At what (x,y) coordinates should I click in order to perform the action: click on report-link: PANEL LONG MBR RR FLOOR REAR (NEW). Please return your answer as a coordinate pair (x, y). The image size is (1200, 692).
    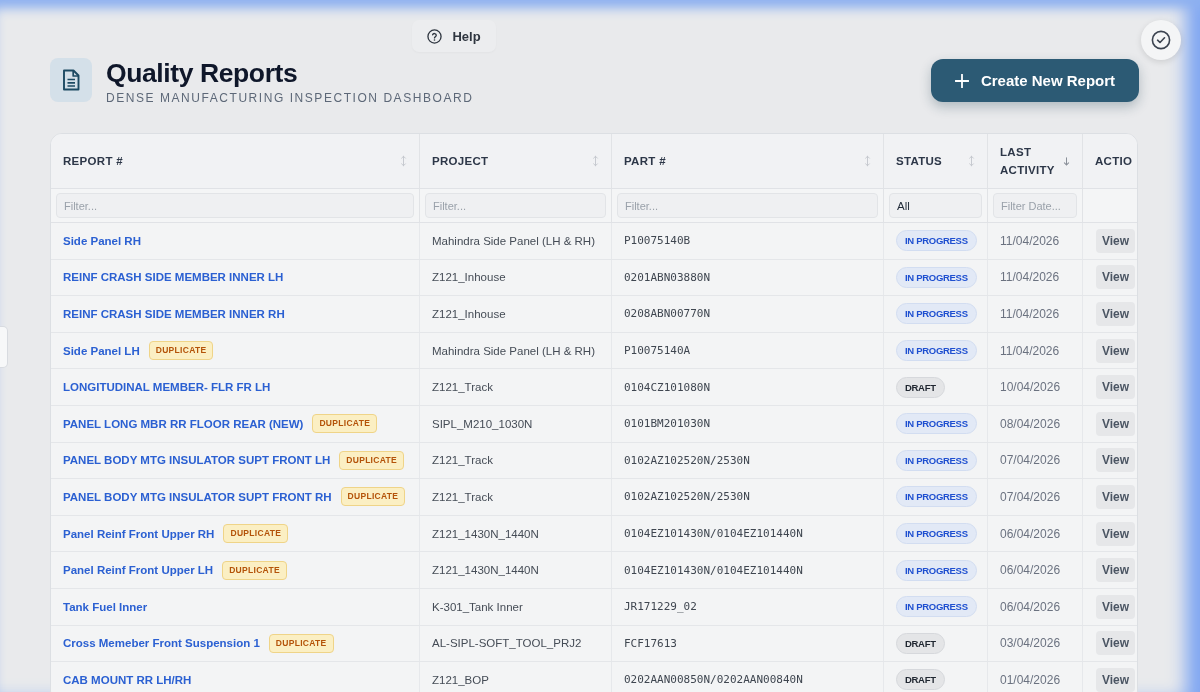
    Looking at the image, I should click on (183, 423).